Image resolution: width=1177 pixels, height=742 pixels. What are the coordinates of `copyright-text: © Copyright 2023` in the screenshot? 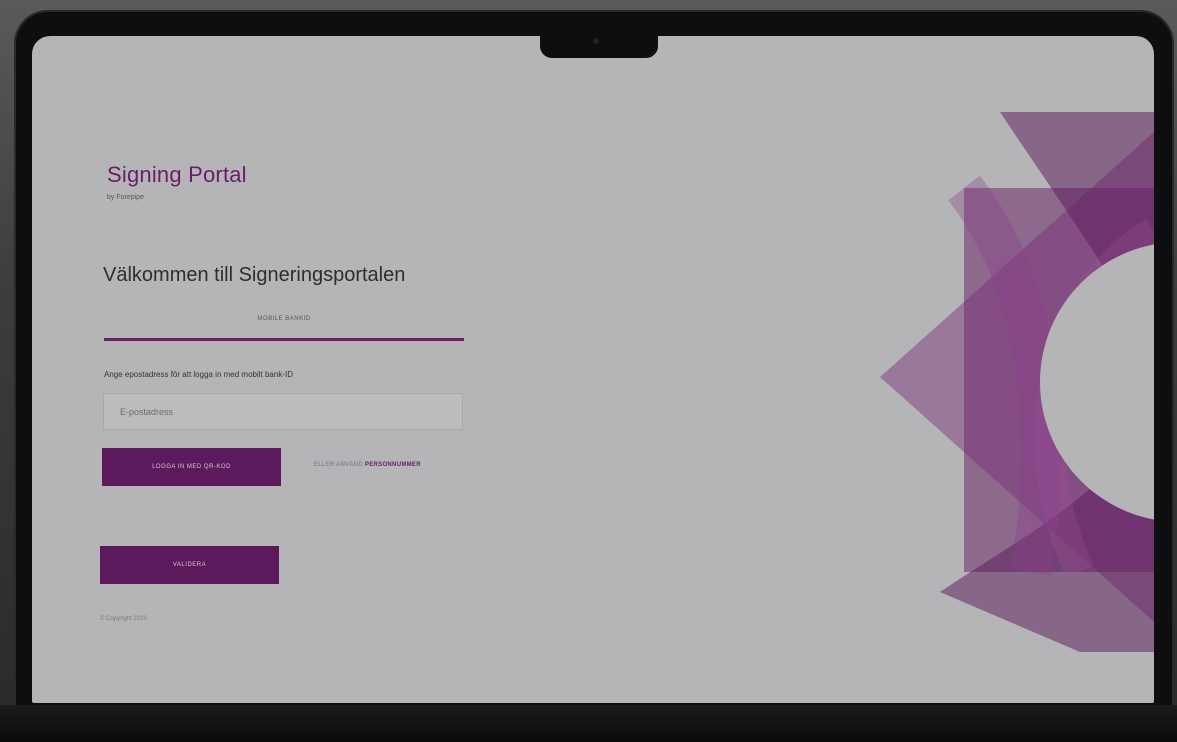 It's located at (123, 619).